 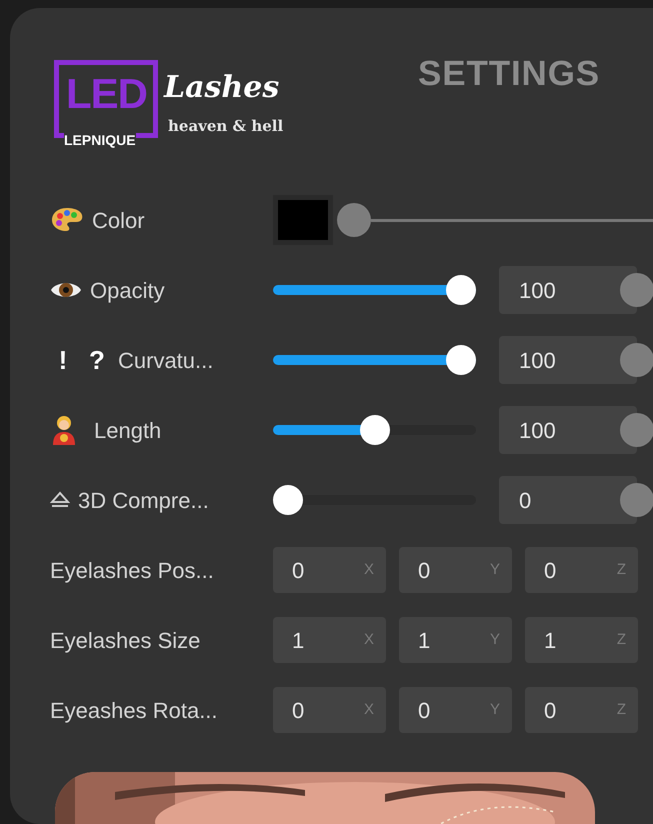 What do you see at coordinates (354, 220) in the screenshot?
I see `slider-knob` at bounding box center [354, 220].